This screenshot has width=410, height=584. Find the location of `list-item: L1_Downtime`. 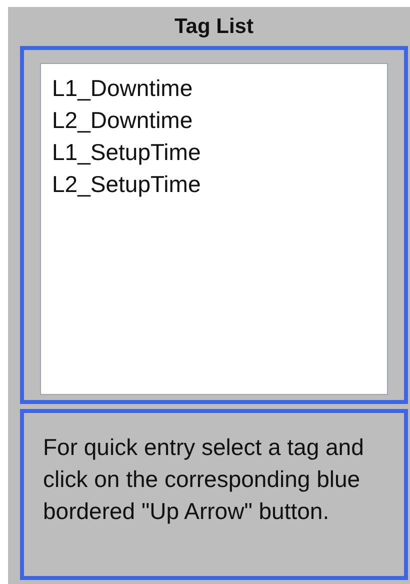

list-item: L1_Downtime is located at coordinates (122, 88).